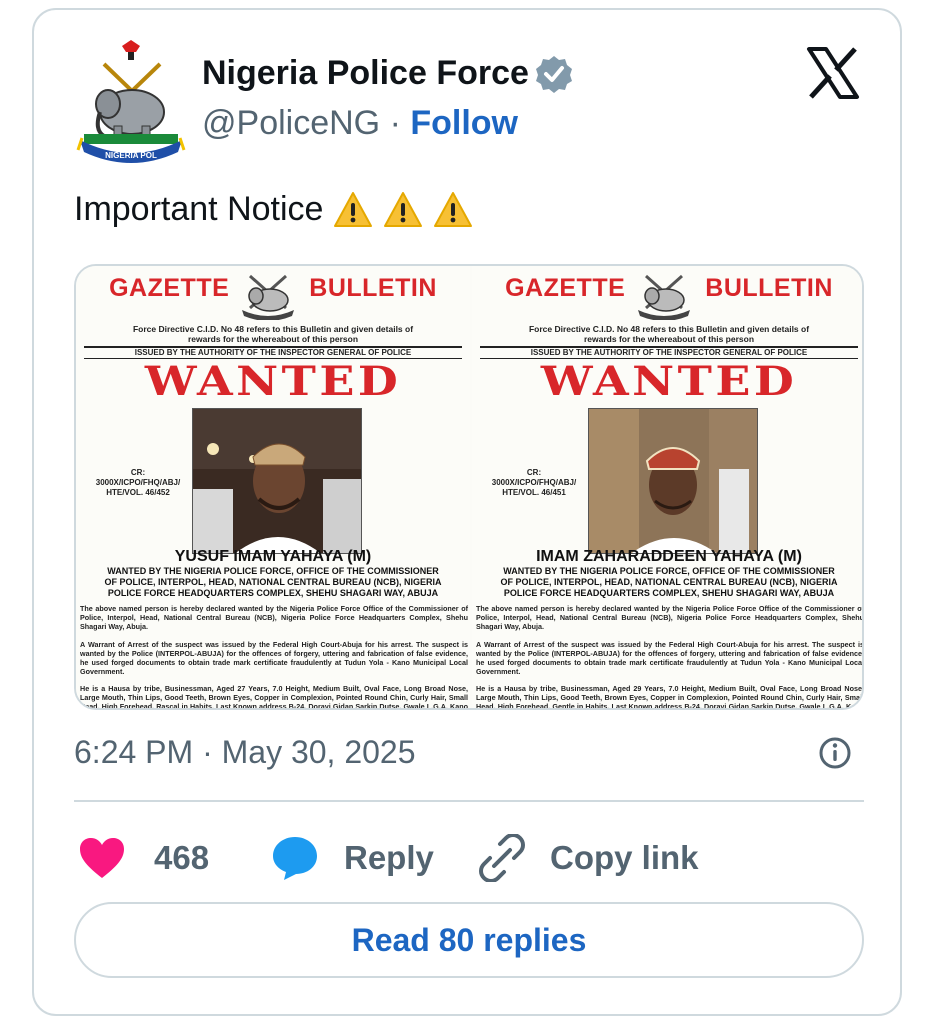 Image resolution: width=952 pixels, height=1024 pixels. I want to click on copy-link-label: Copy link, so click(624, 857).